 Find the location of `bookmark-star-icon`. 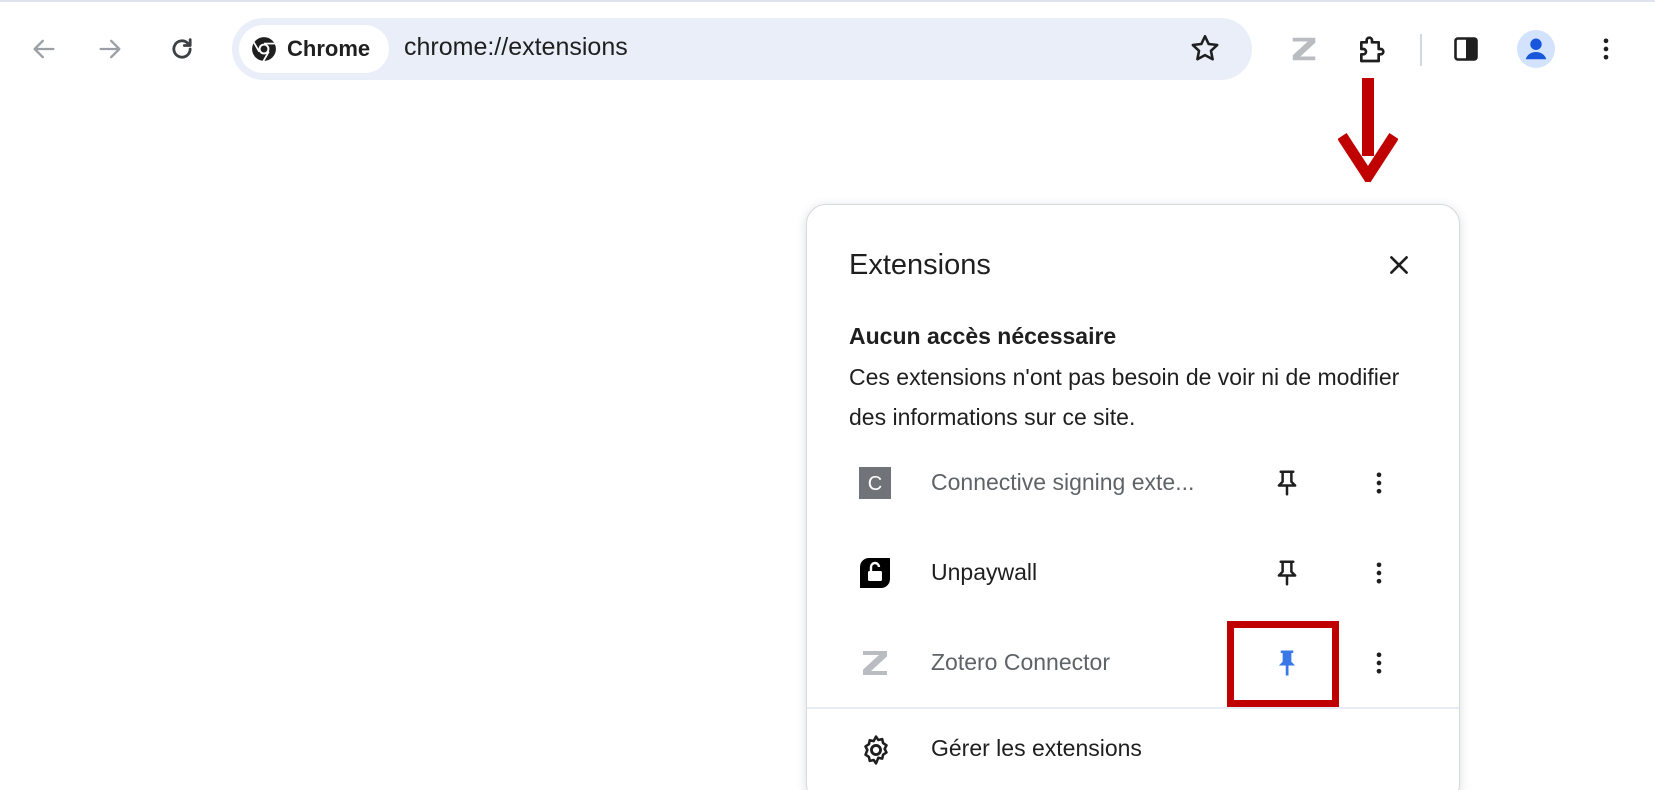

bookmark-star-icon is located at coordinates (1205, 47).